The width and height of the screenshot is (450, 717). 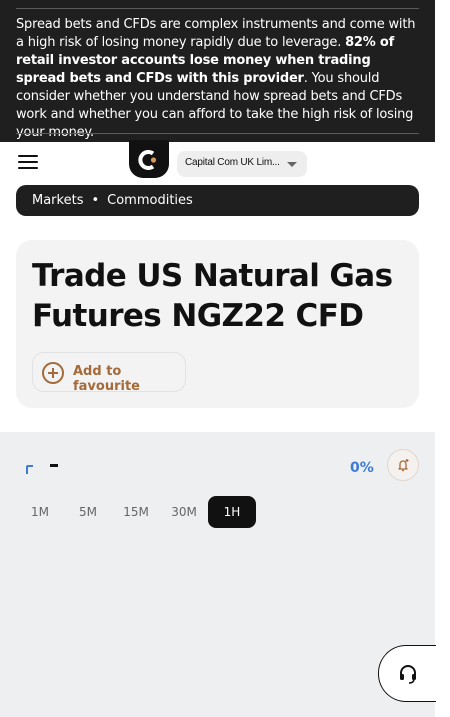 What do you see at coordinates (40, 512) in the screenshot?
I see `timeframe-1m: 1M` at bounding box center [40, 512].